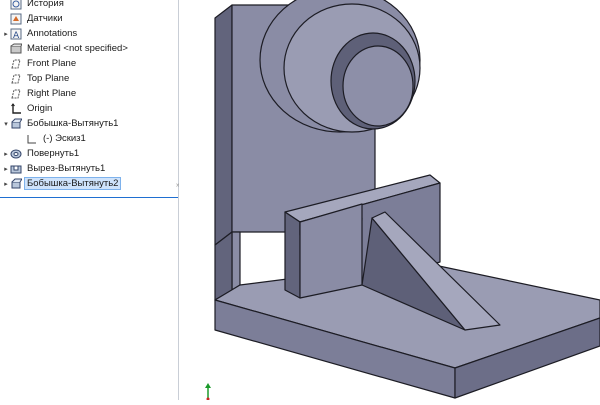  I want to click on tree-item-top-plane: Top Plane, so click(36, 78).